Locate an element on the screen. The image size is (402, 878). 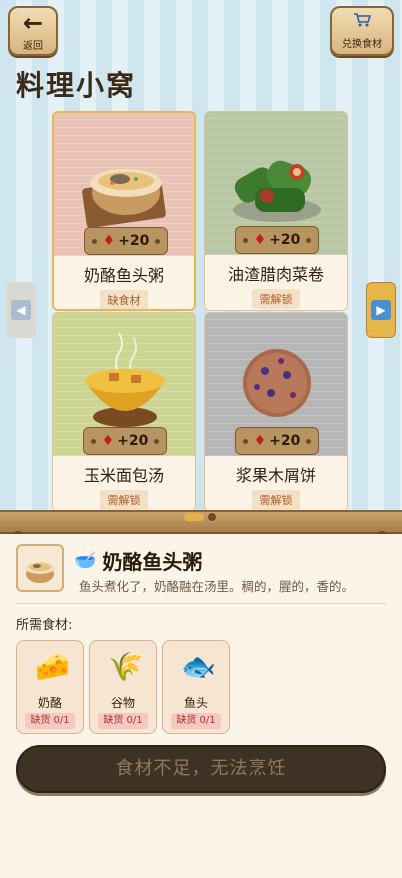
prev-page-button: ◀ is located at coordinates (21, 310).